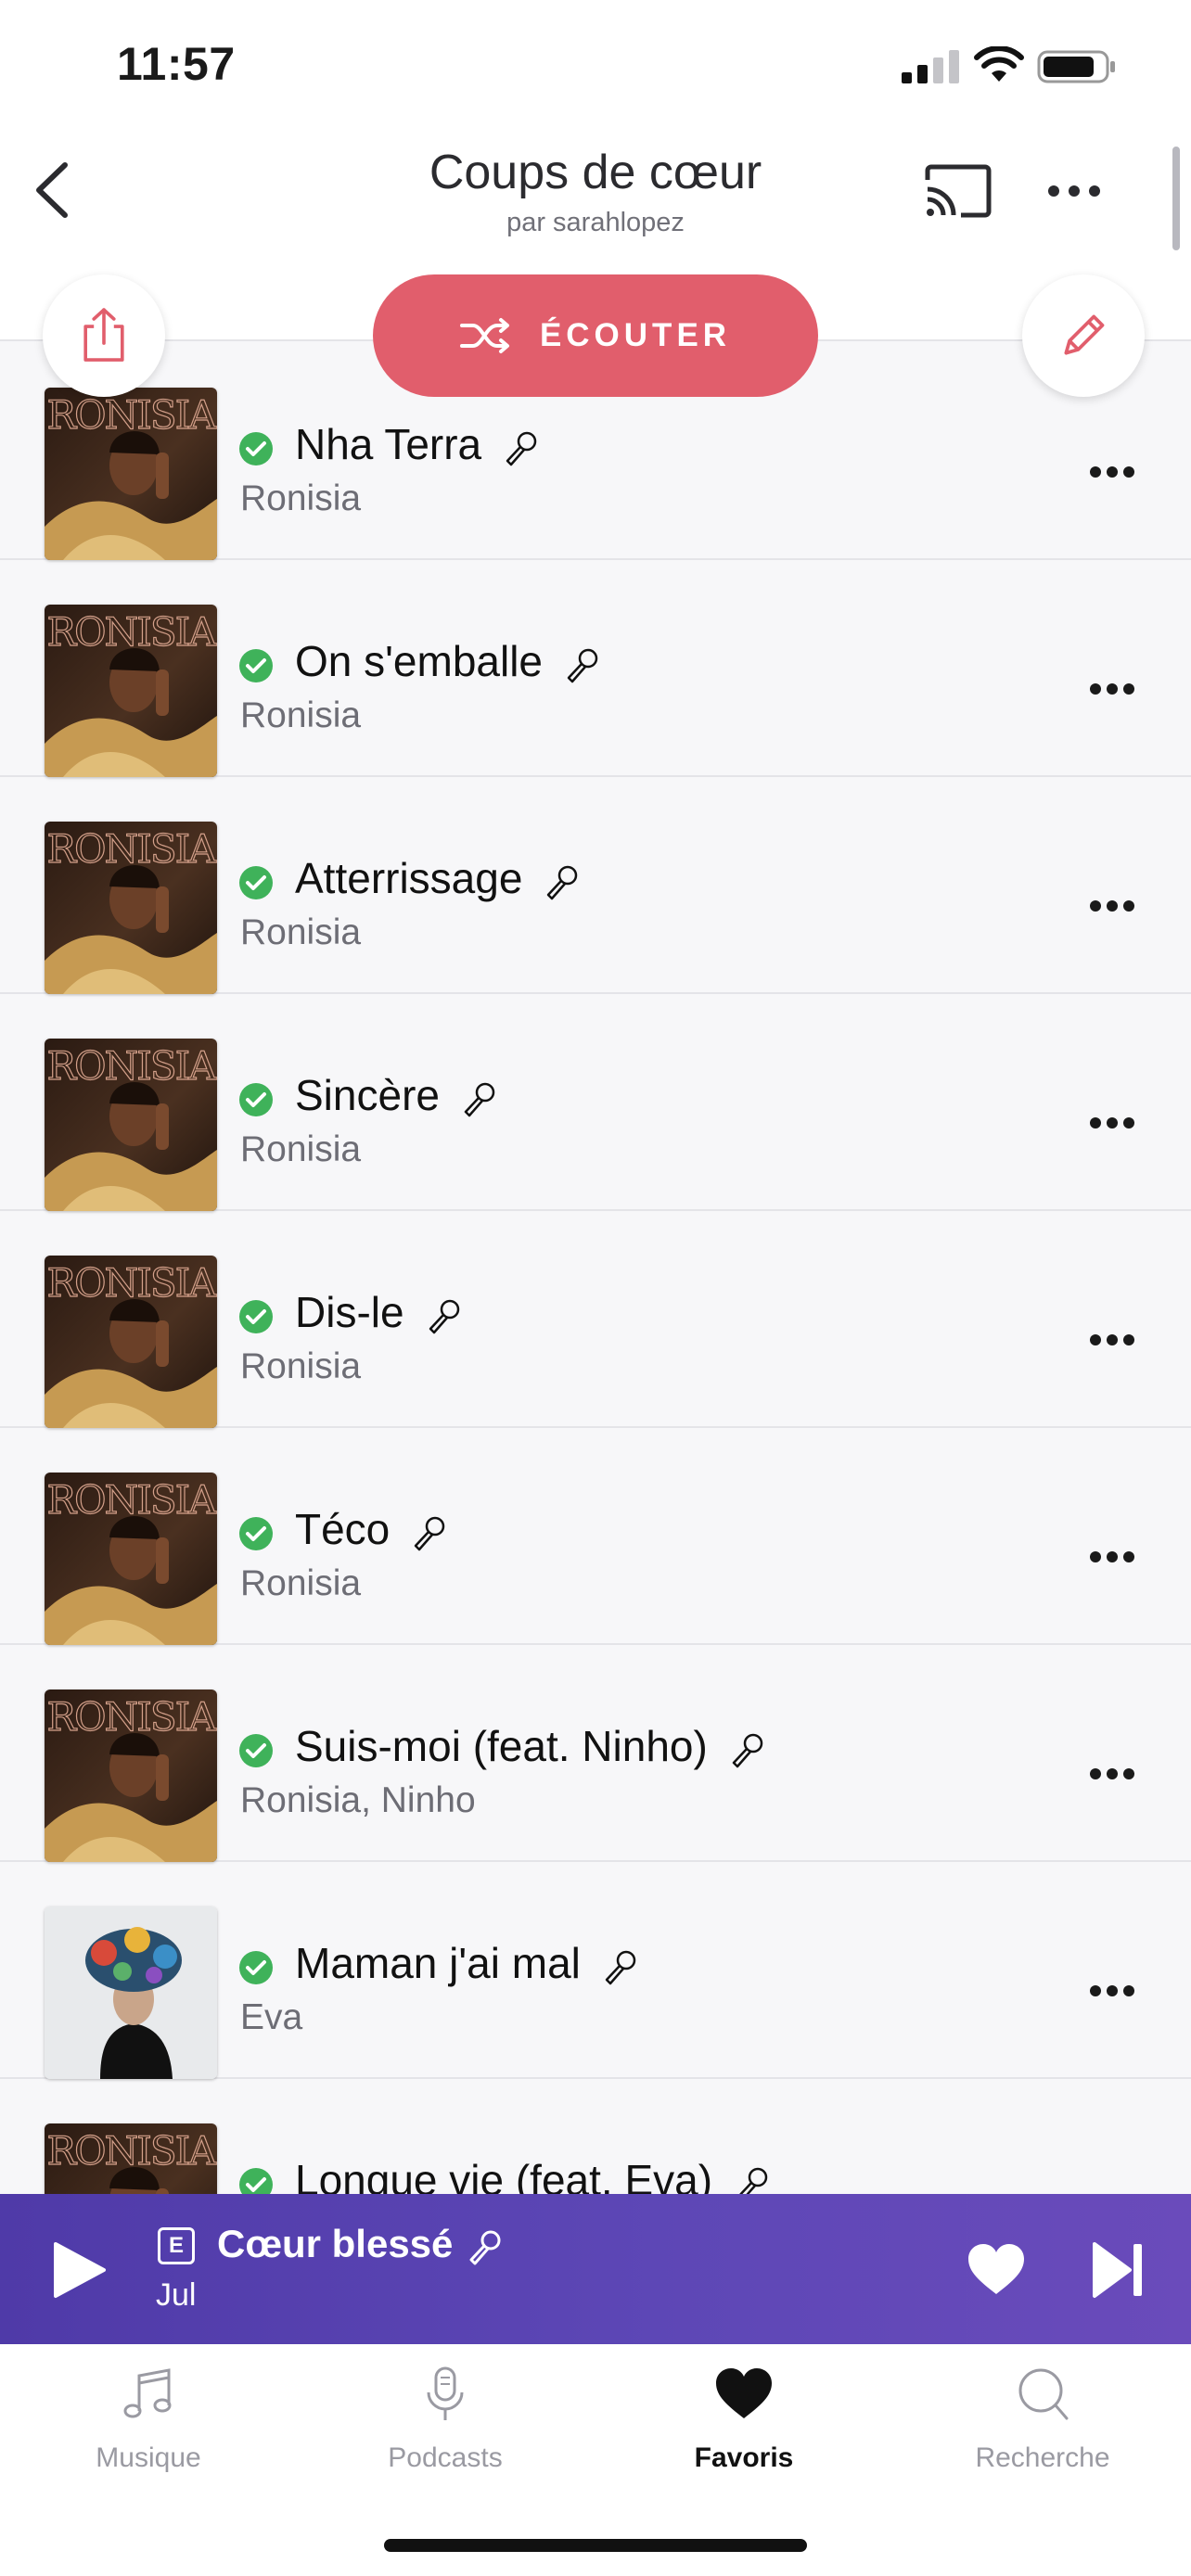  Describe the element at coordinates (504, 2175) in the screenshot. I see `track-title-text: Longue vie (feat. Eva)` at that location.